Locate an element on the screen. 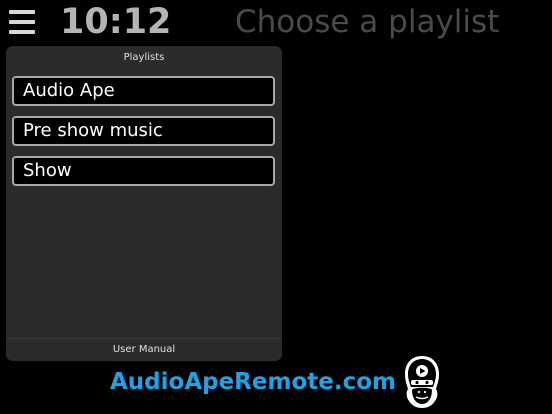  clock-time: 10:12 is located at coordinates (116, 22).